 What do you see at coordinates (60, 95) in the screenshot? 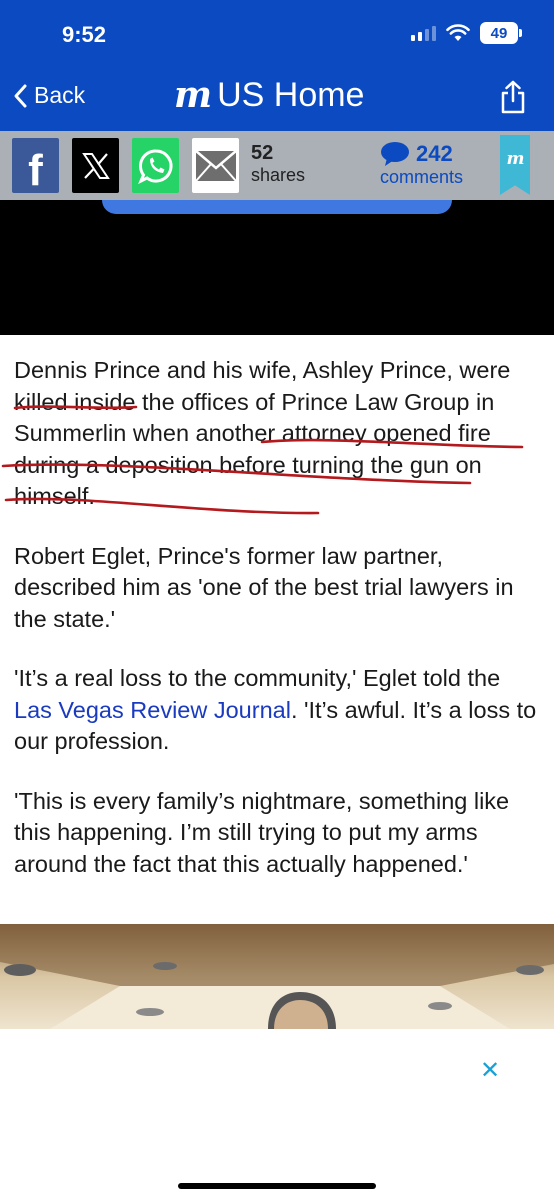
I see `back-label: Back` at bounding box center [60, 95].